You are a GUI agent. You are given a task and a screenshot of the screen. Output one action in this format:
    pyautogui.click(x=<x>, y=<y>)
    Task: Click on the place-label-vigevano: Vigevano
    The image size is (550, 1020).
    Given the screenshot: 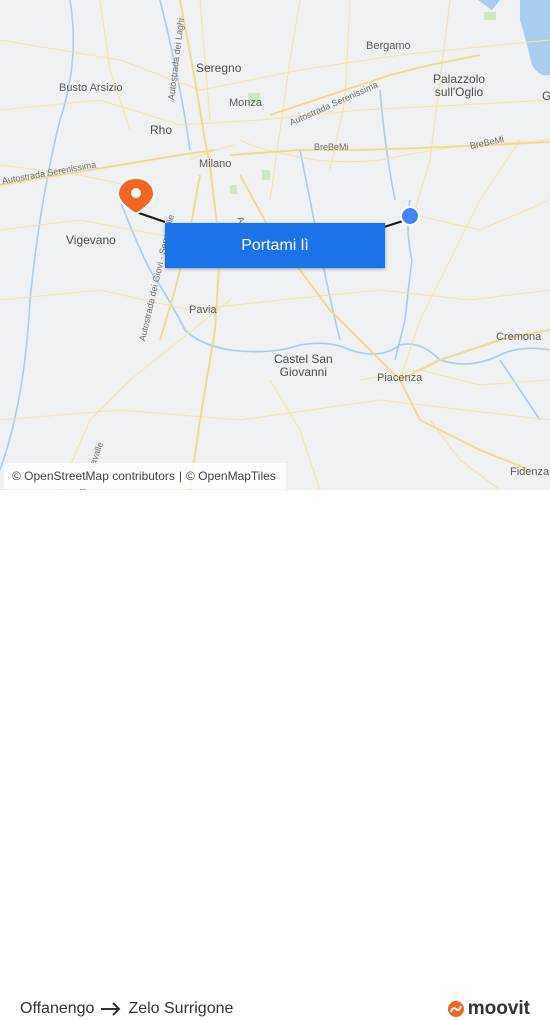 What is the action you would take?
    pyautogui.click(x=91, y=240)
    